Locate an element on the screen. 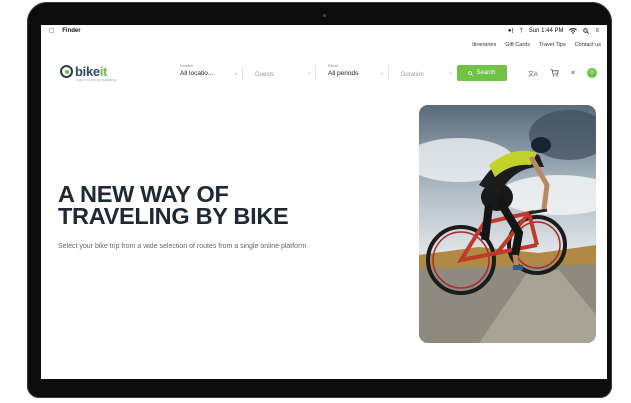 The height and width of the screenshot is (403, 631). location-select: Location All locatio... ⌄ is located at coordinates (207, 73).